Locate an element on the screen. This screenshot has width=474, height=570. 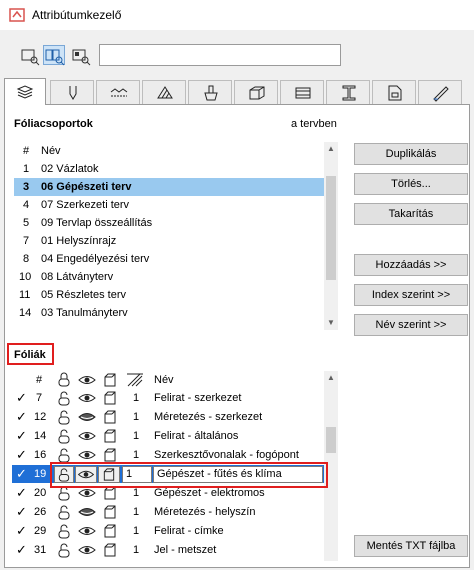
row-num: 5 is located at coordinates (26, 223).